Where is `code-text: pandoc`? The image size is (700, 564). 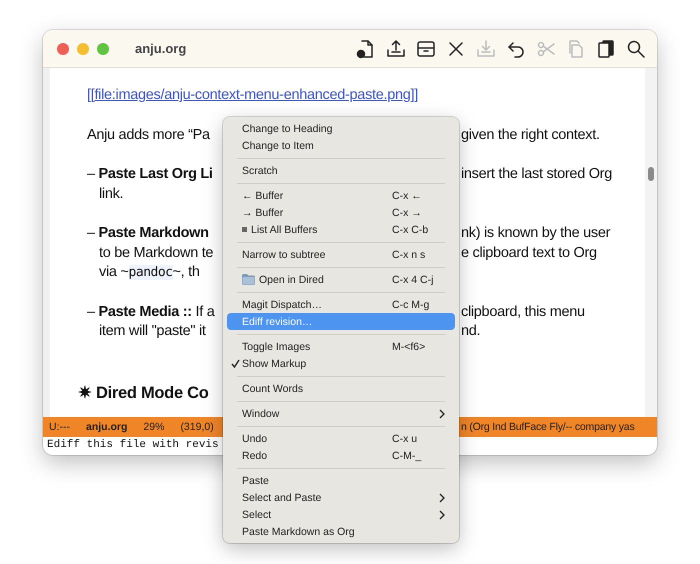
code-text: pandoc is located at coordinates (150, 272).